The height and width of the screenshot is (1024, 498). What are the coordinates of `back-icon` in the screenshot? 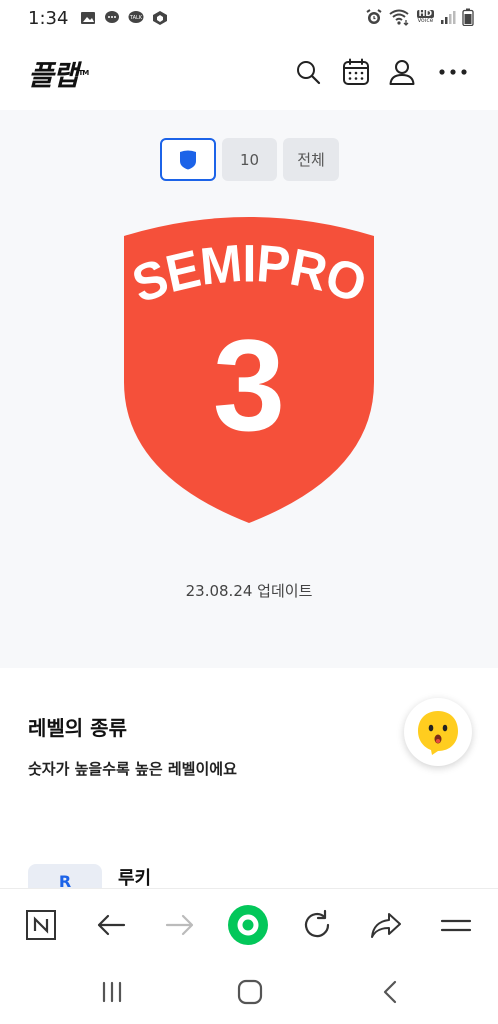 It's located at (390, 992).